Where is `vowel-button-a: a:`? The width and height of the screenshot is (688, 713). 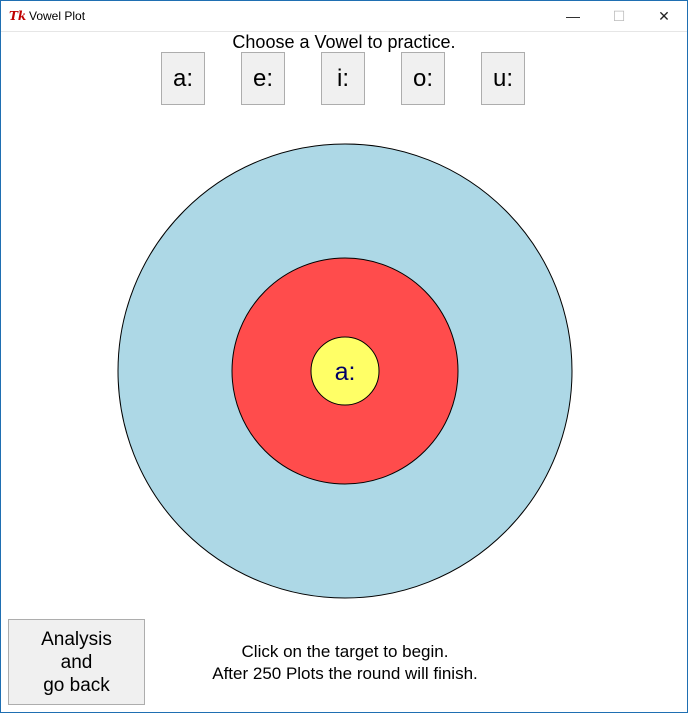
vowel-button-a: a: is located at coordinates (183, 78).